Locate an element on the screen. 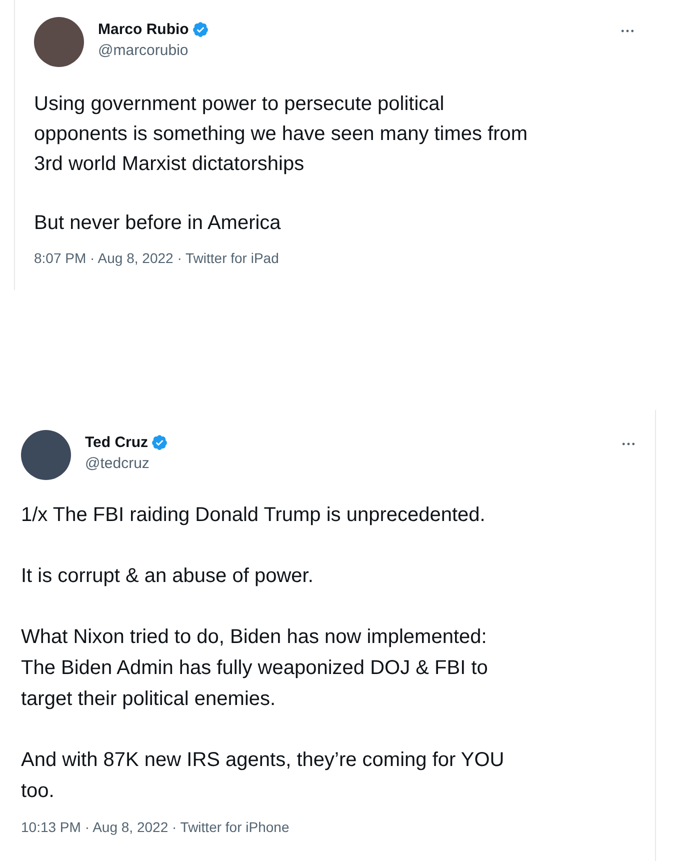 The width and height of the screenshot is (678, 861). author-handle: @marcorubio is located at coordinates (359, 50).